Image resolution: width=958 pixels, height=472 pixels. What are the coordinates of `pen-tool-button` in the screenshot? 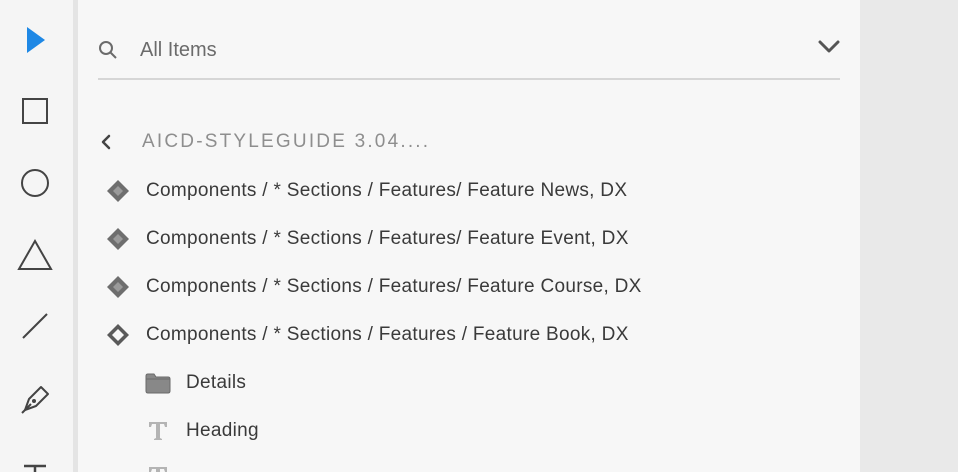 It's located at (35, 400).